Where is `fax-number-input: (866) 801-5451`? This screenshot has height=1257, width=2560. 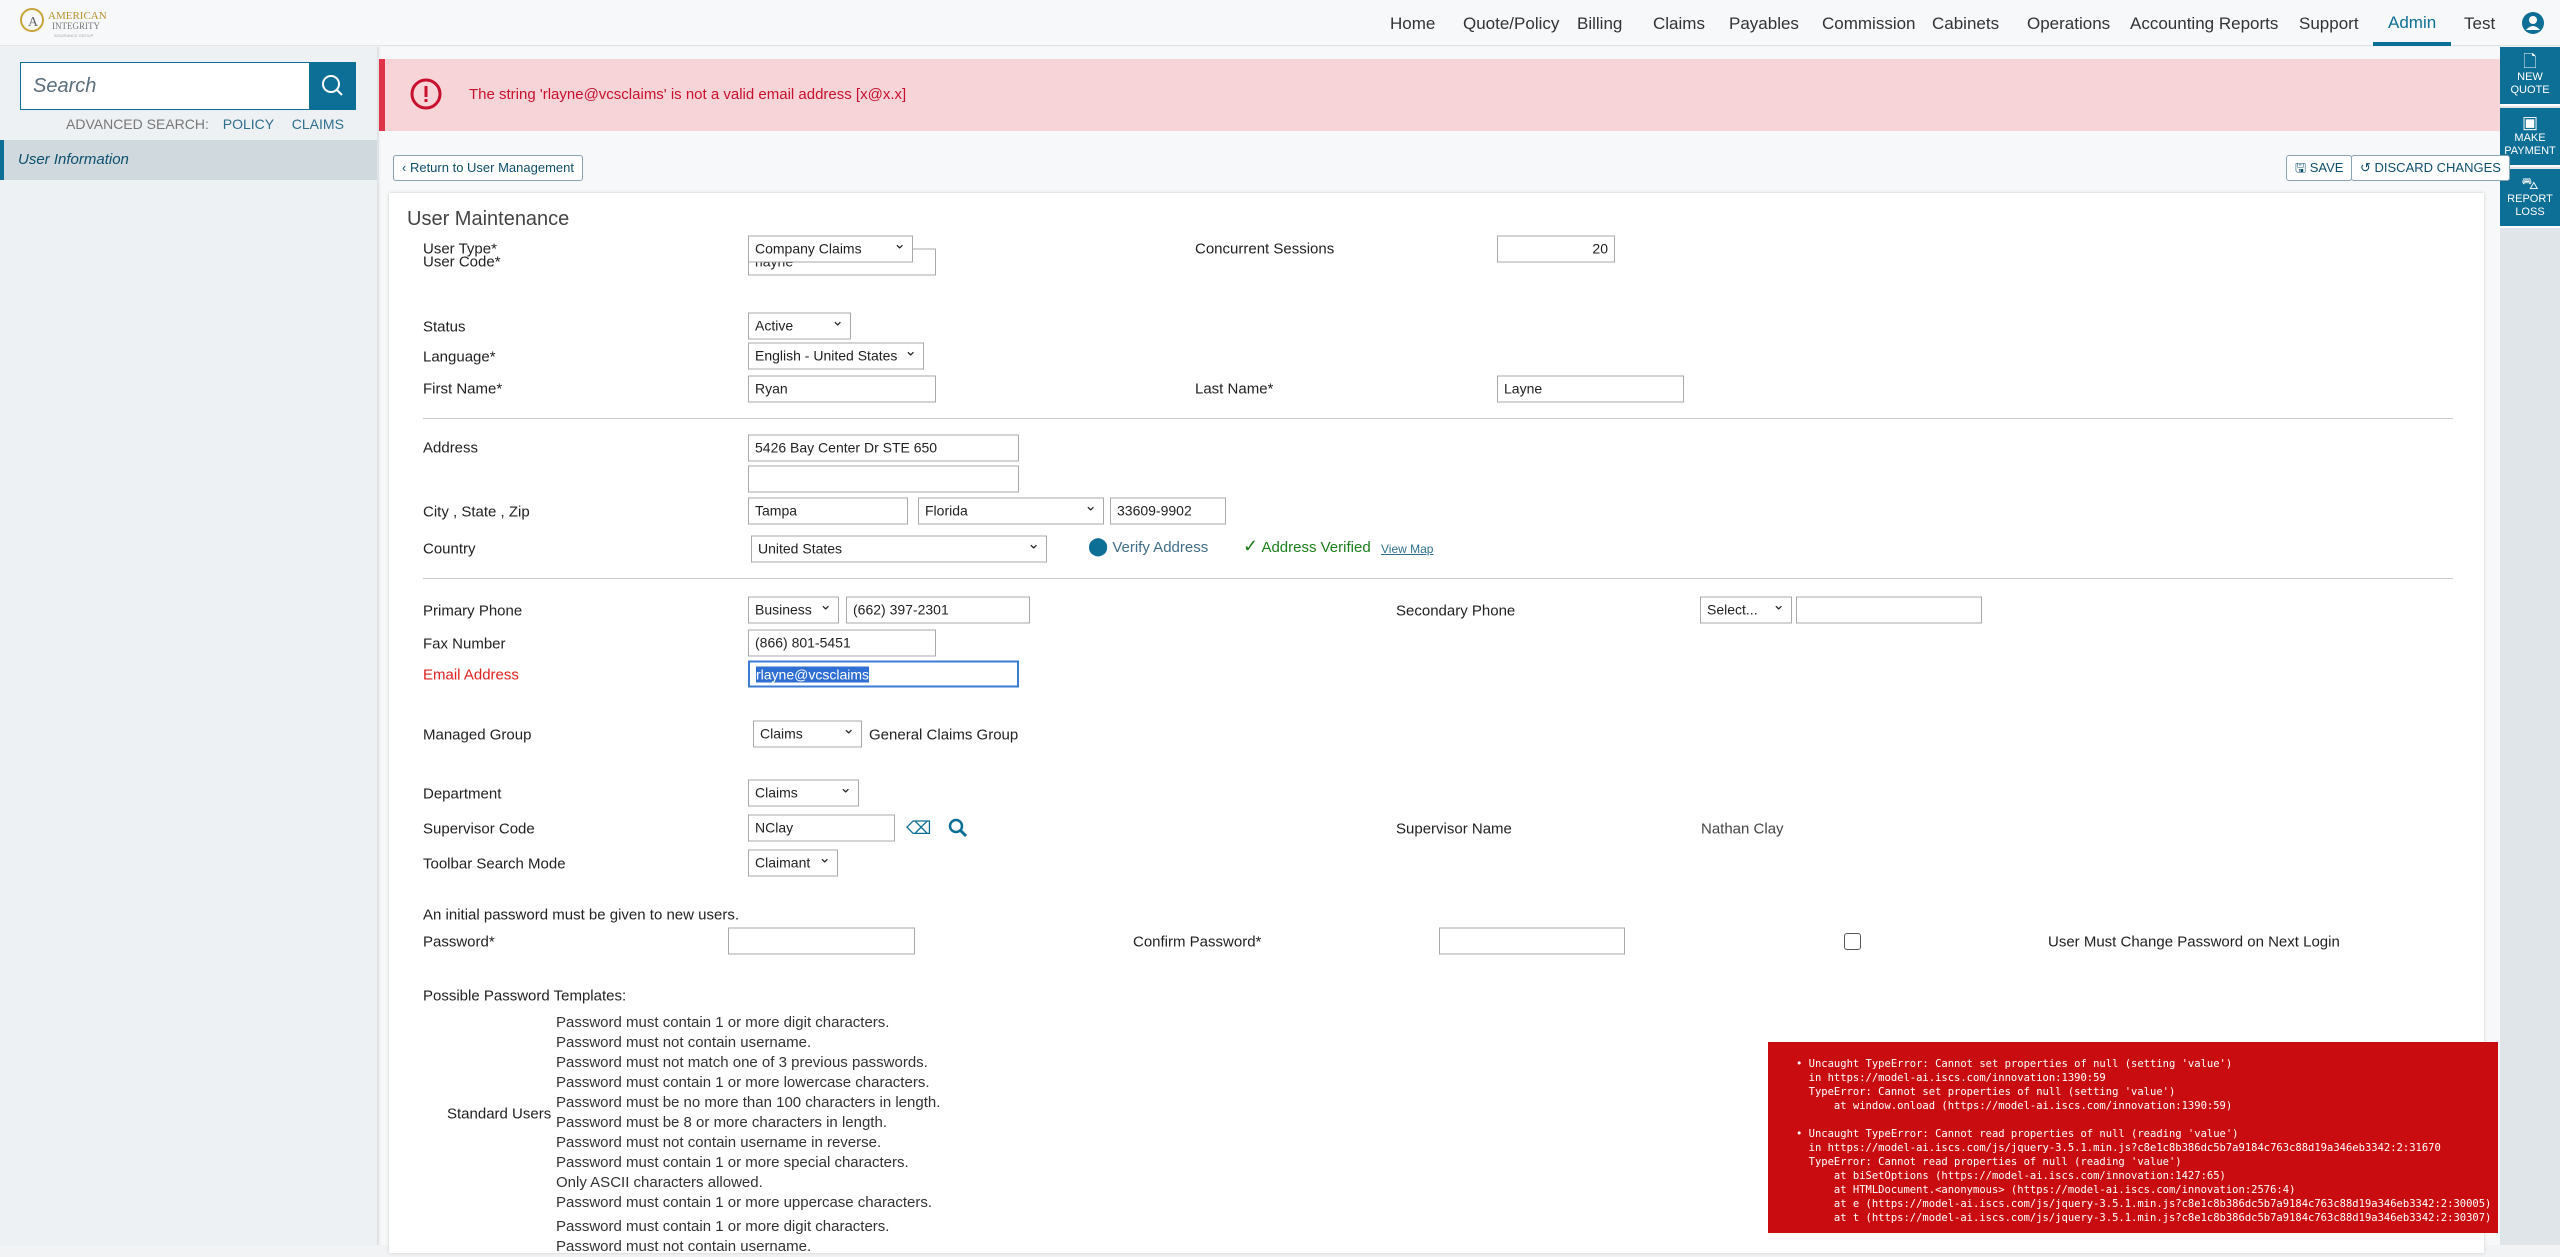
fax-number-input: (866) 801-5451 is located at coordinates (842, 643).